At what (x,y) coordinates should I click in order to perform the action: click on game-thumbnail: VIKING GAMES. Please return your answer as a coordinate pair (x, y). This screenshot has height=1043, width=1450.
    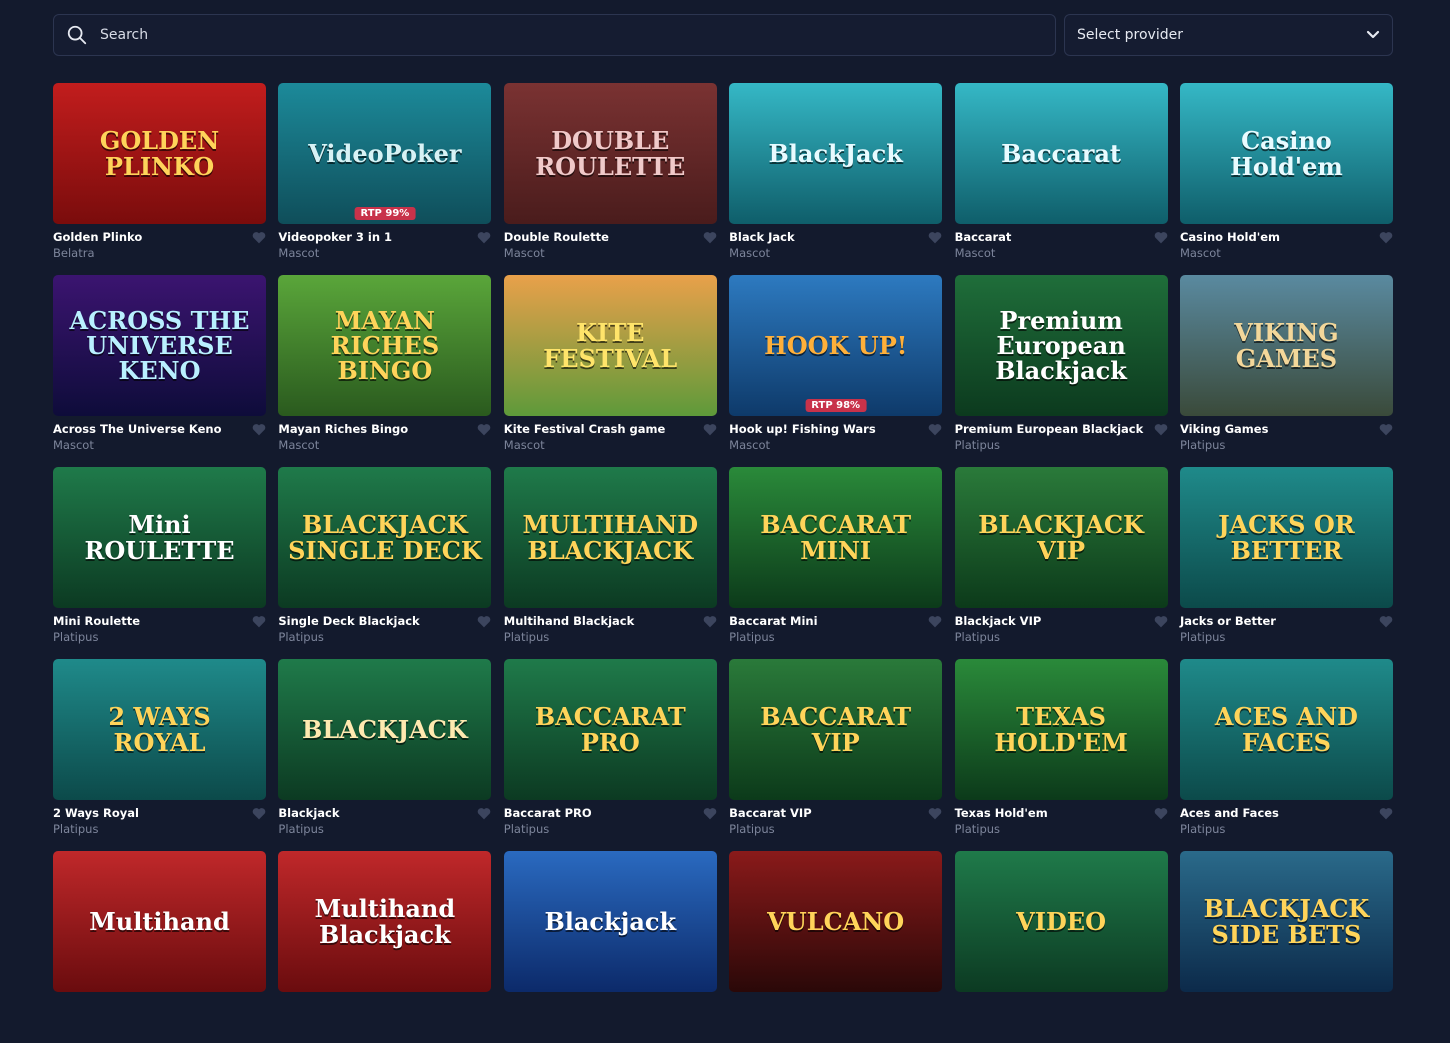
    Looking at the image, I should click on (1286, 345).